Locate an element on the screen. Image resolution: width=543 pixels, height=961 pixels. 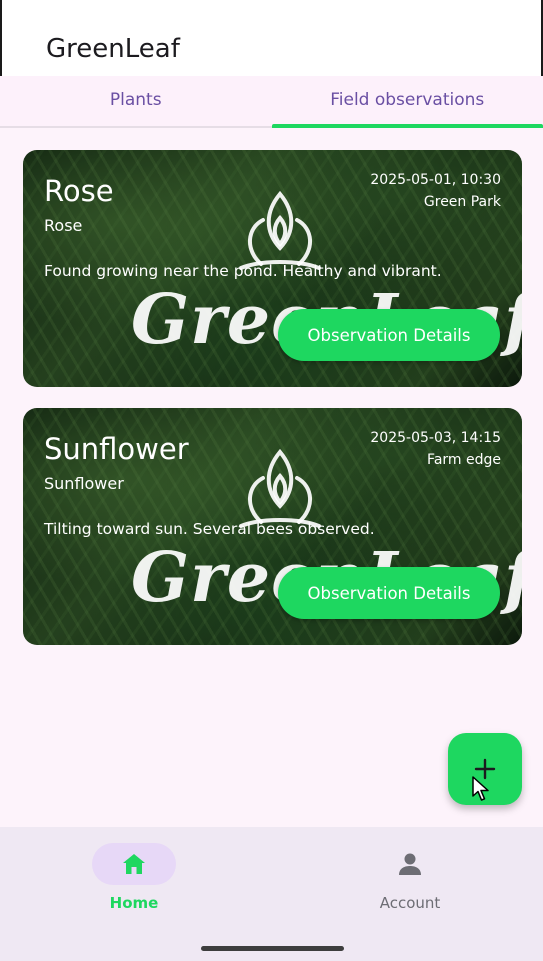
nav-home-label: Home is located at coordinates (134, 903).